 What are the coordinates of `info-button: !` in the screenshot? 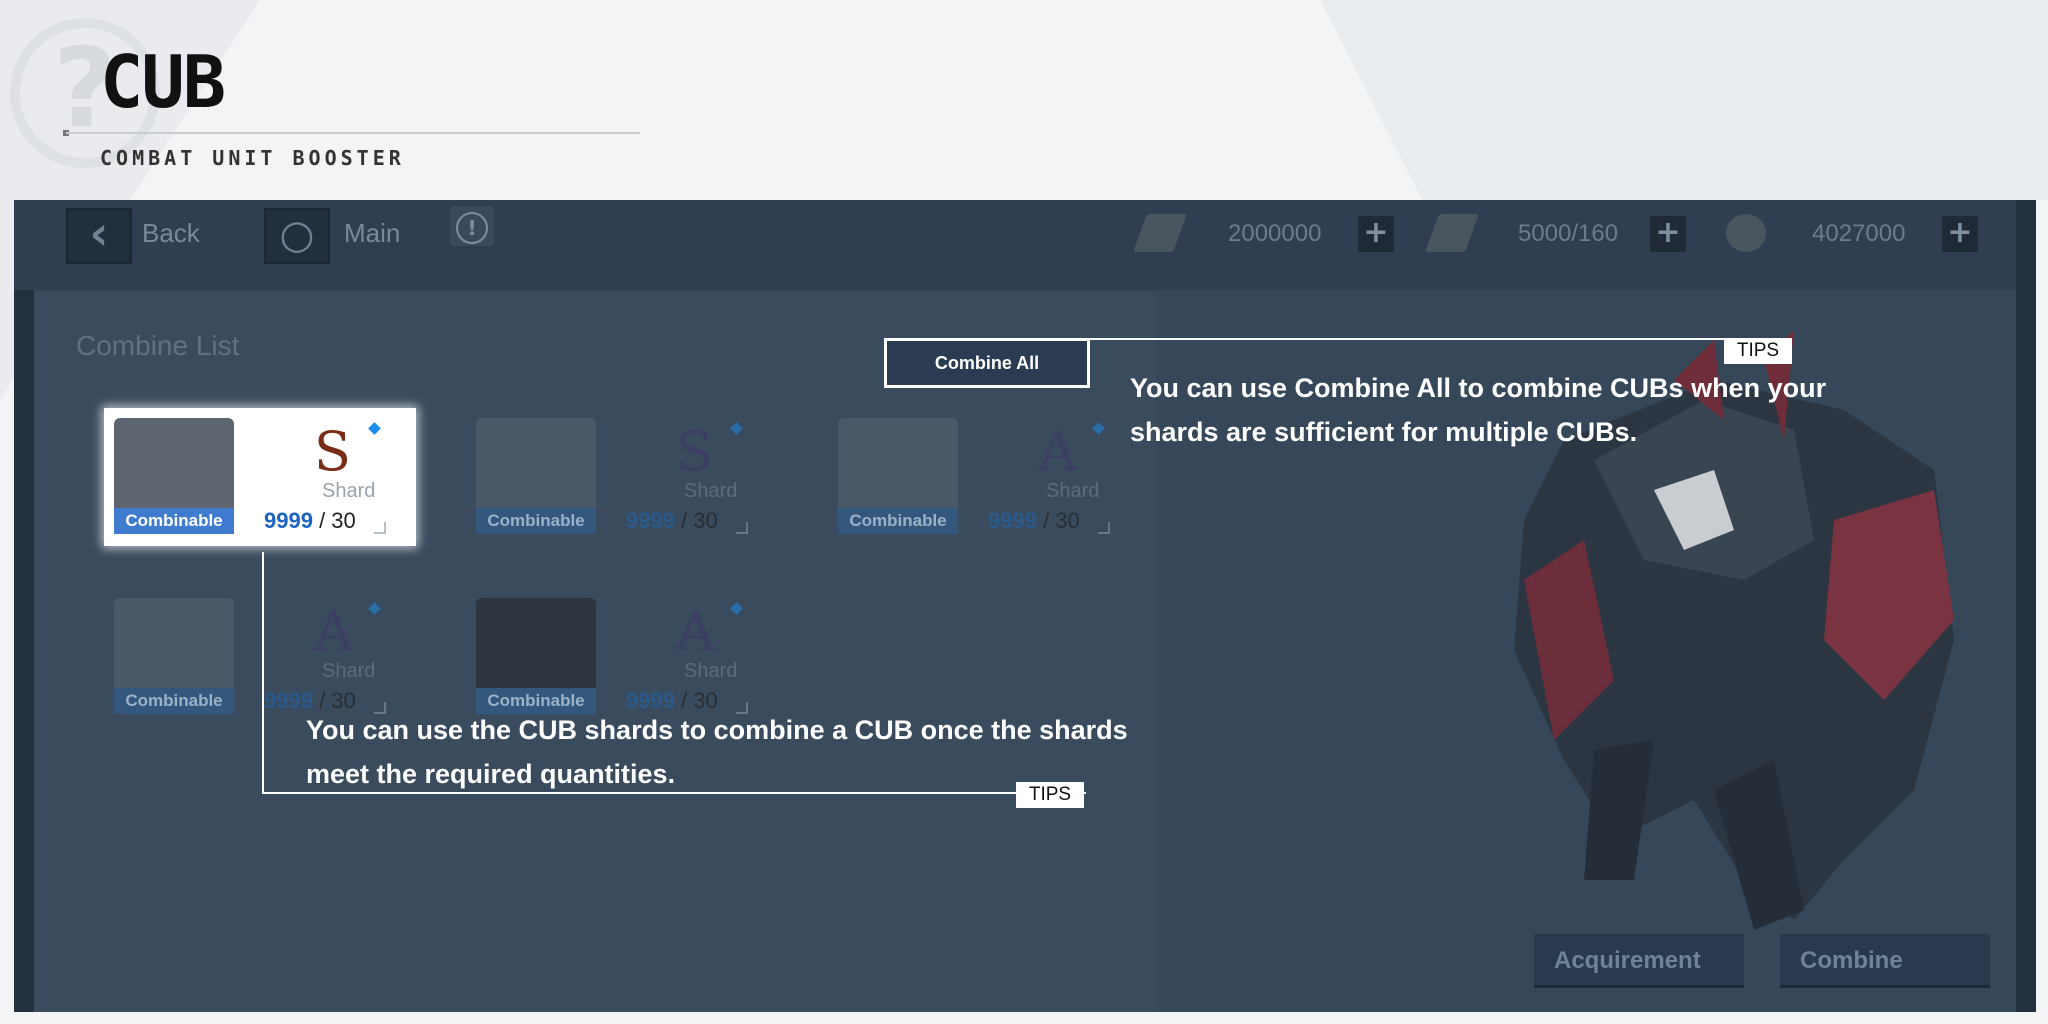 It's located at (472, 226).